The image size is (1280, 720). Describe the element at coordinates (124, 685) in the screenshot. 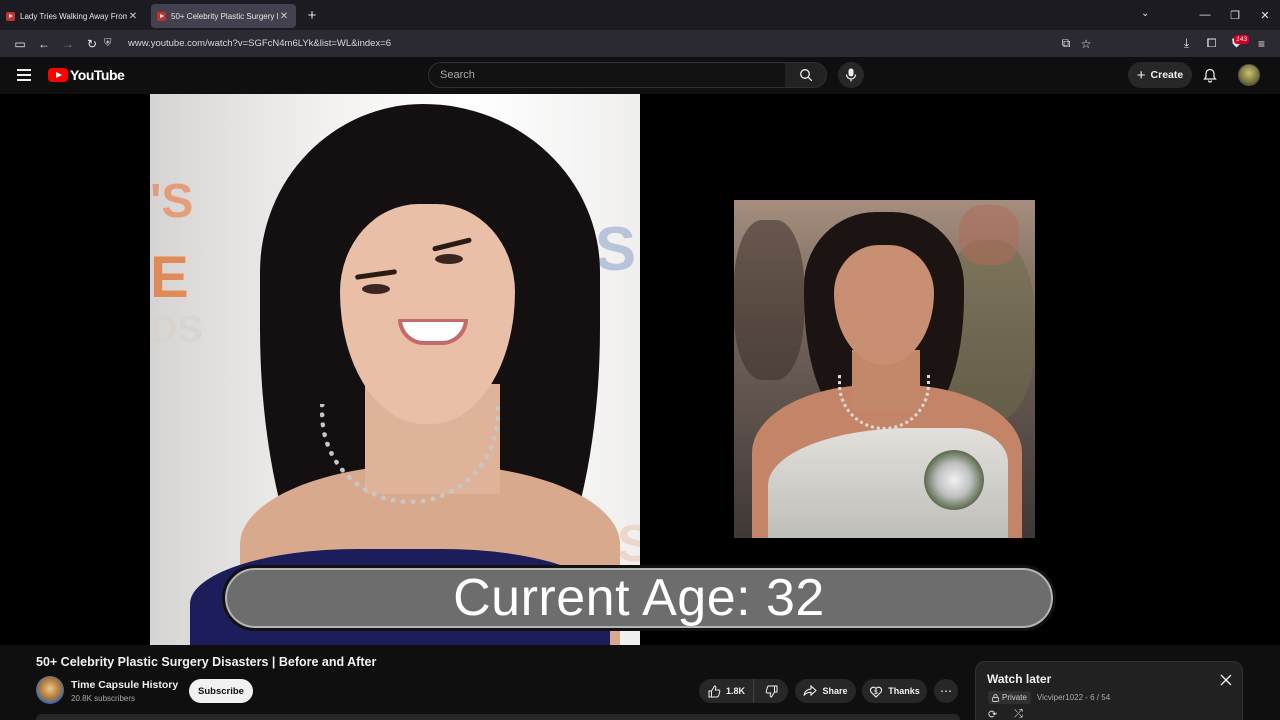

I see `channel-name: Time Capsule History` at that location.